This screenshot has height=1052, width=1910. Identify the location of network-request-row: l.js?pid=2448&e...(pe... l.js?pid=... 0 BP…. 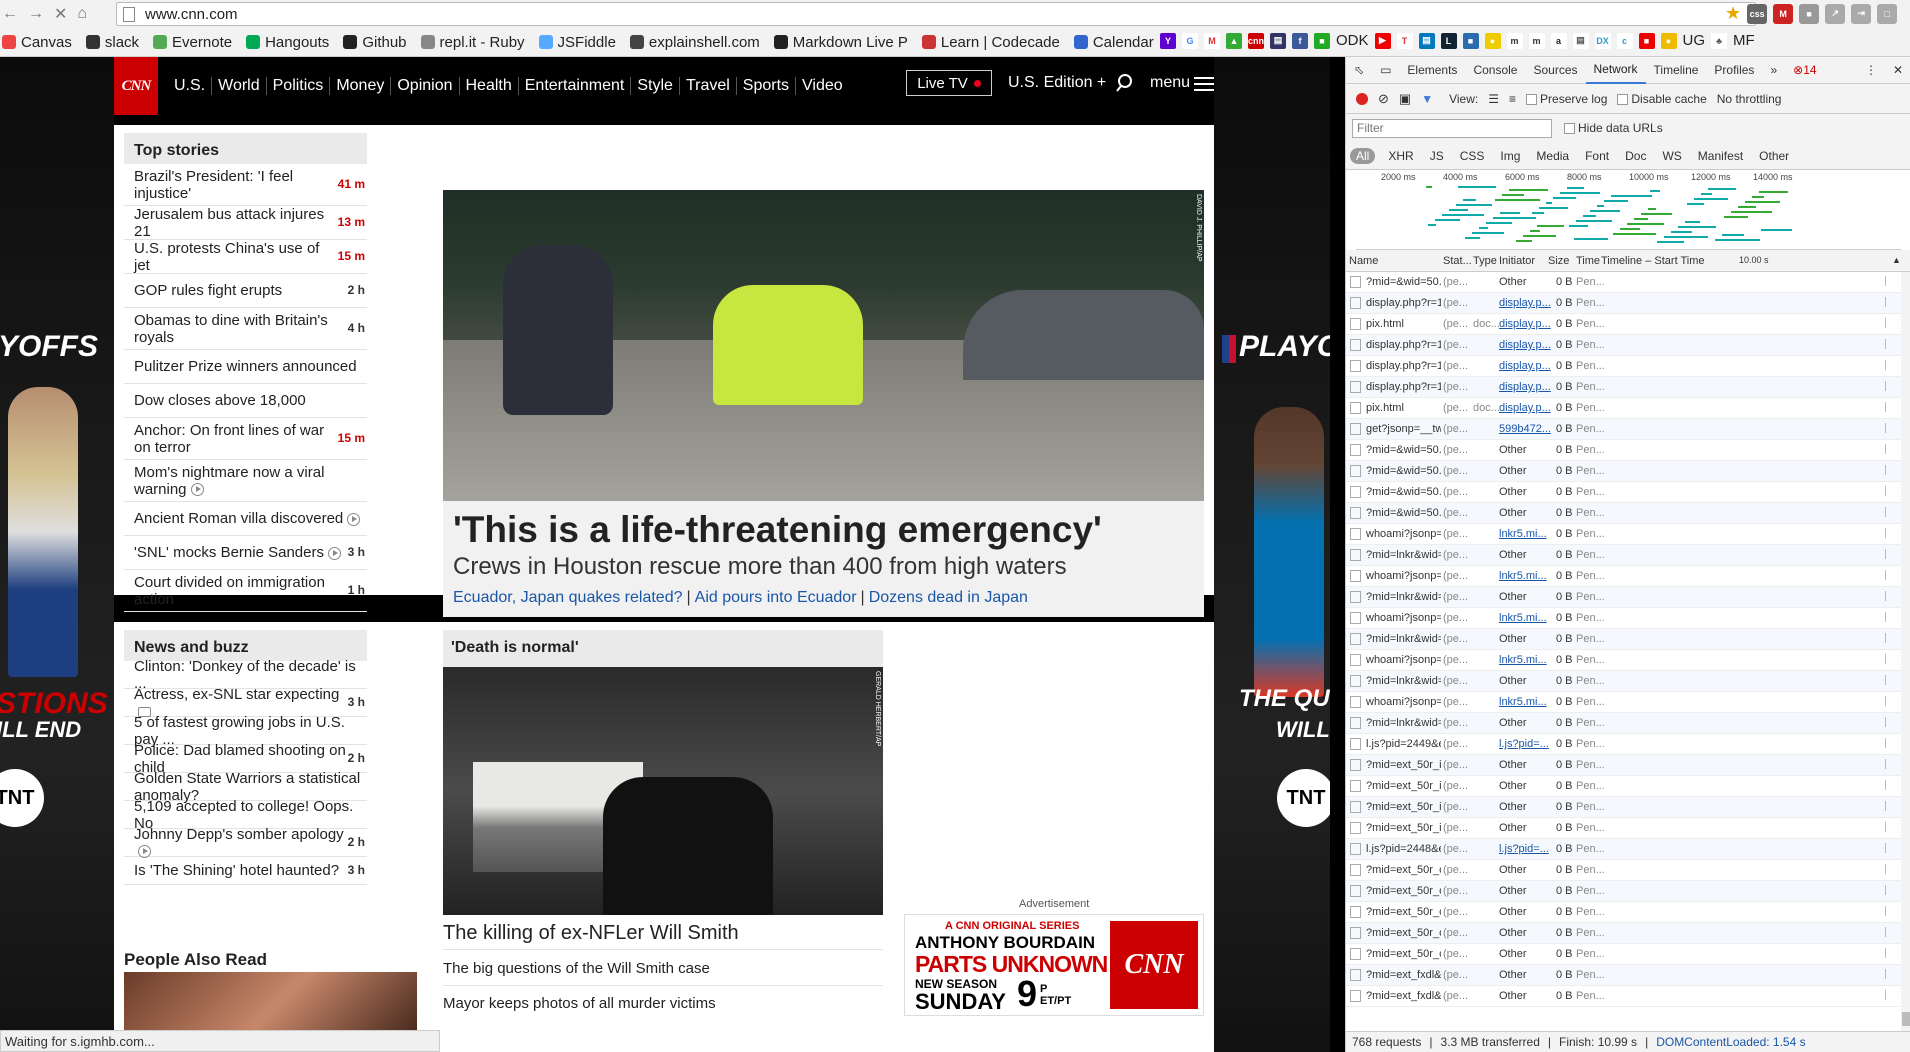
(1628, 849).